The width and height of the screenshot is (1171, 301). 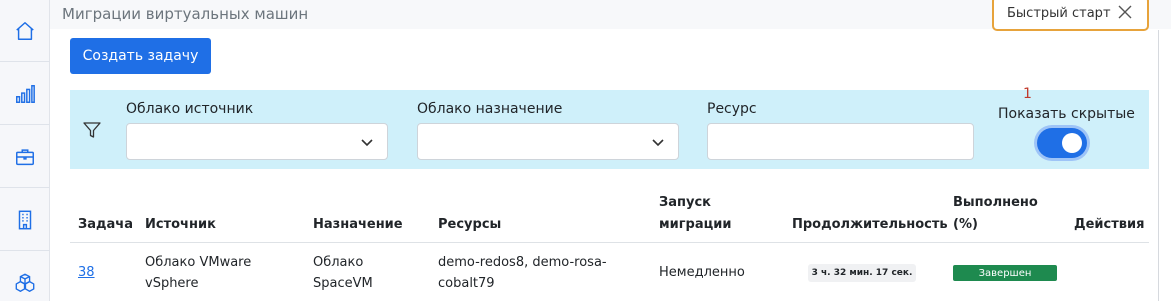 I want to click on target-cell: Облако SpaceVM, so click(x=343, y=273).